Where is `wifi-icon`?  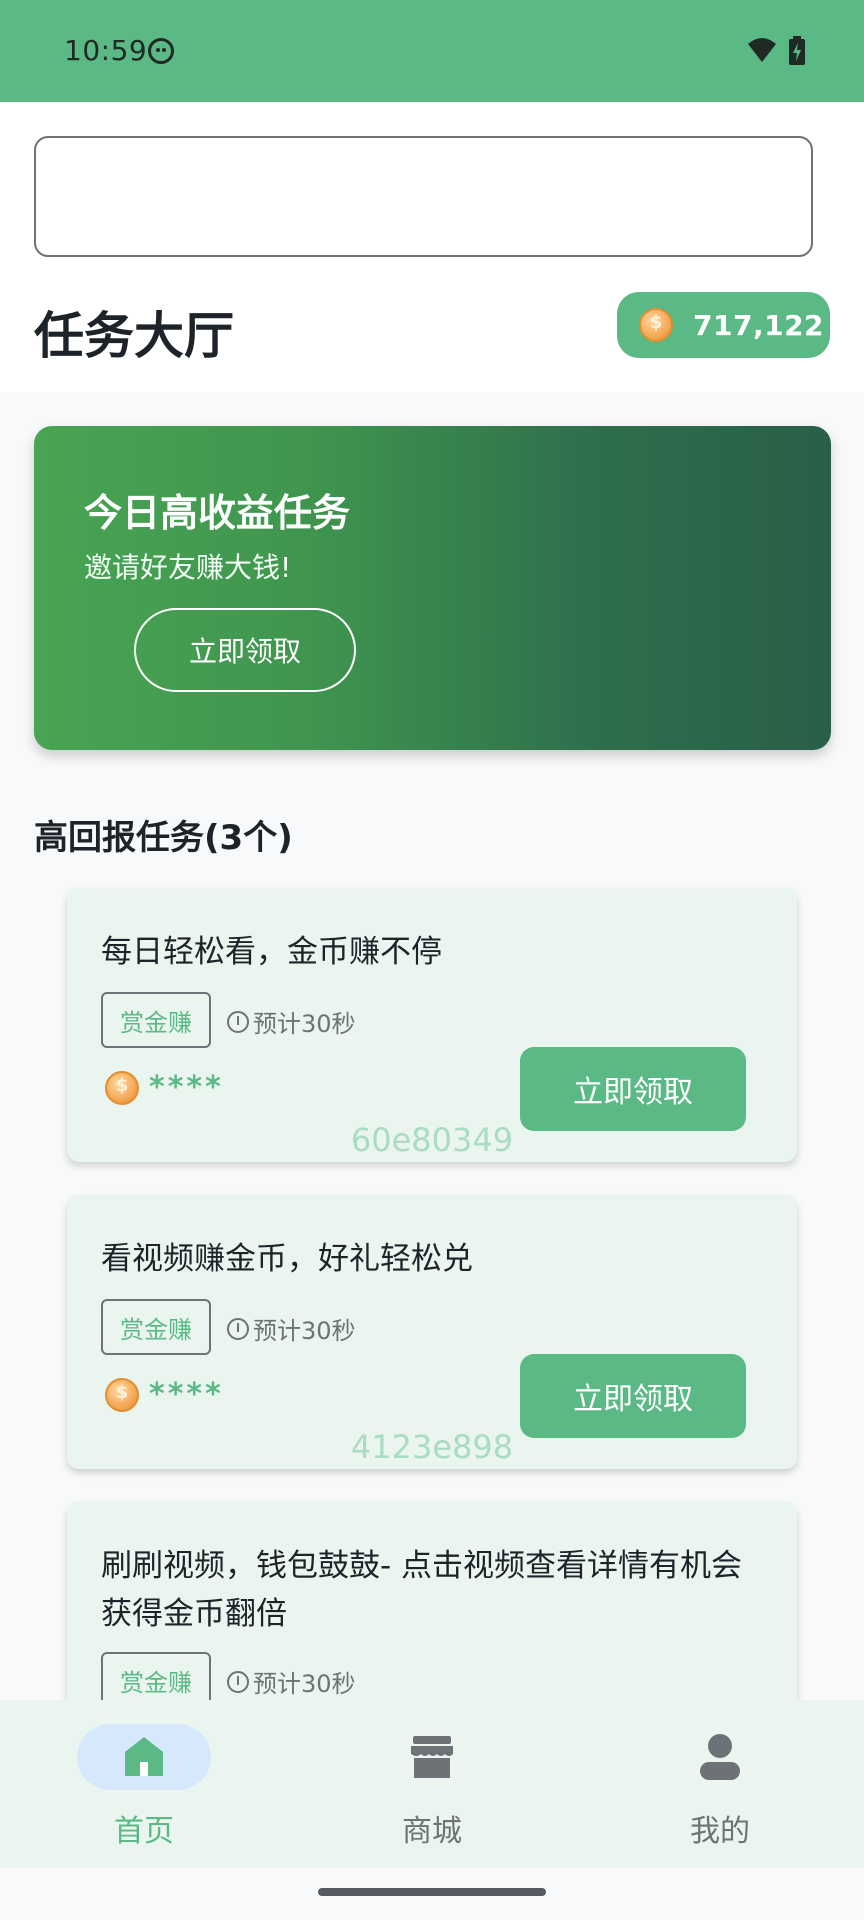
wifi-icon is located at coordinates (762, 50).